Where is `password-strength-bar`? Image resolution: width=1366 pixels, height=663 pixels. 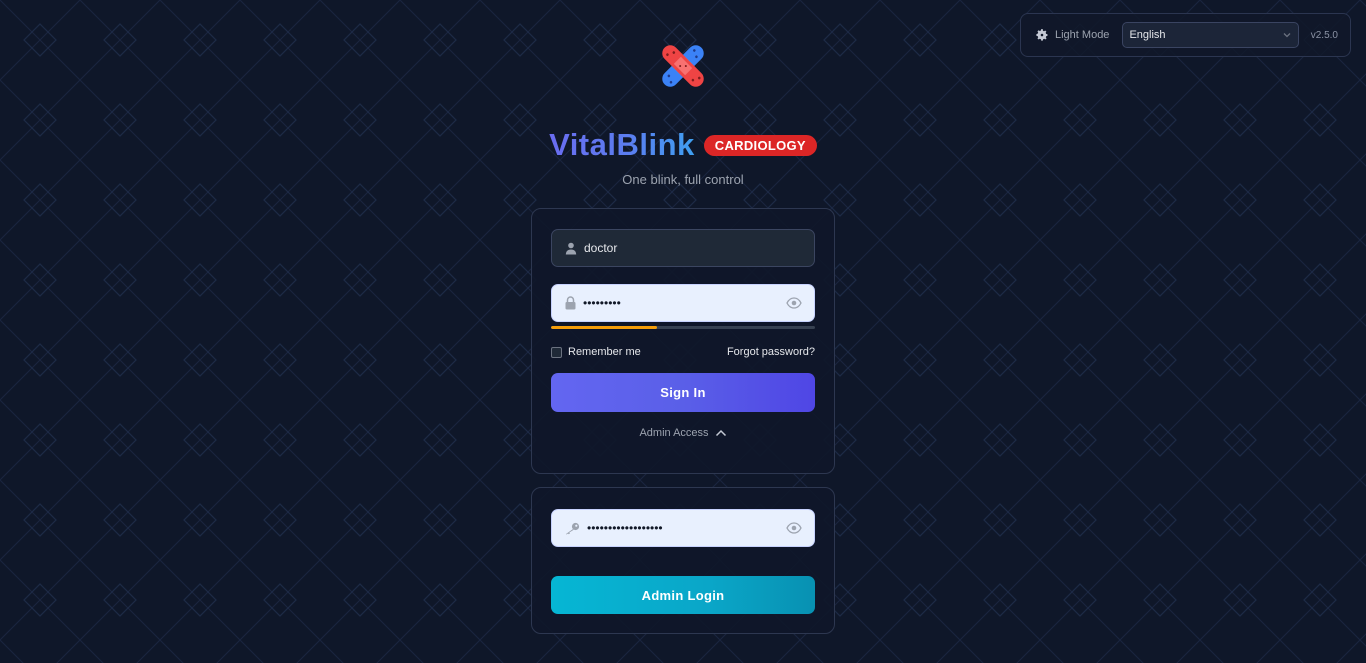 password-strength-bar is located at coordinates (683, 327).